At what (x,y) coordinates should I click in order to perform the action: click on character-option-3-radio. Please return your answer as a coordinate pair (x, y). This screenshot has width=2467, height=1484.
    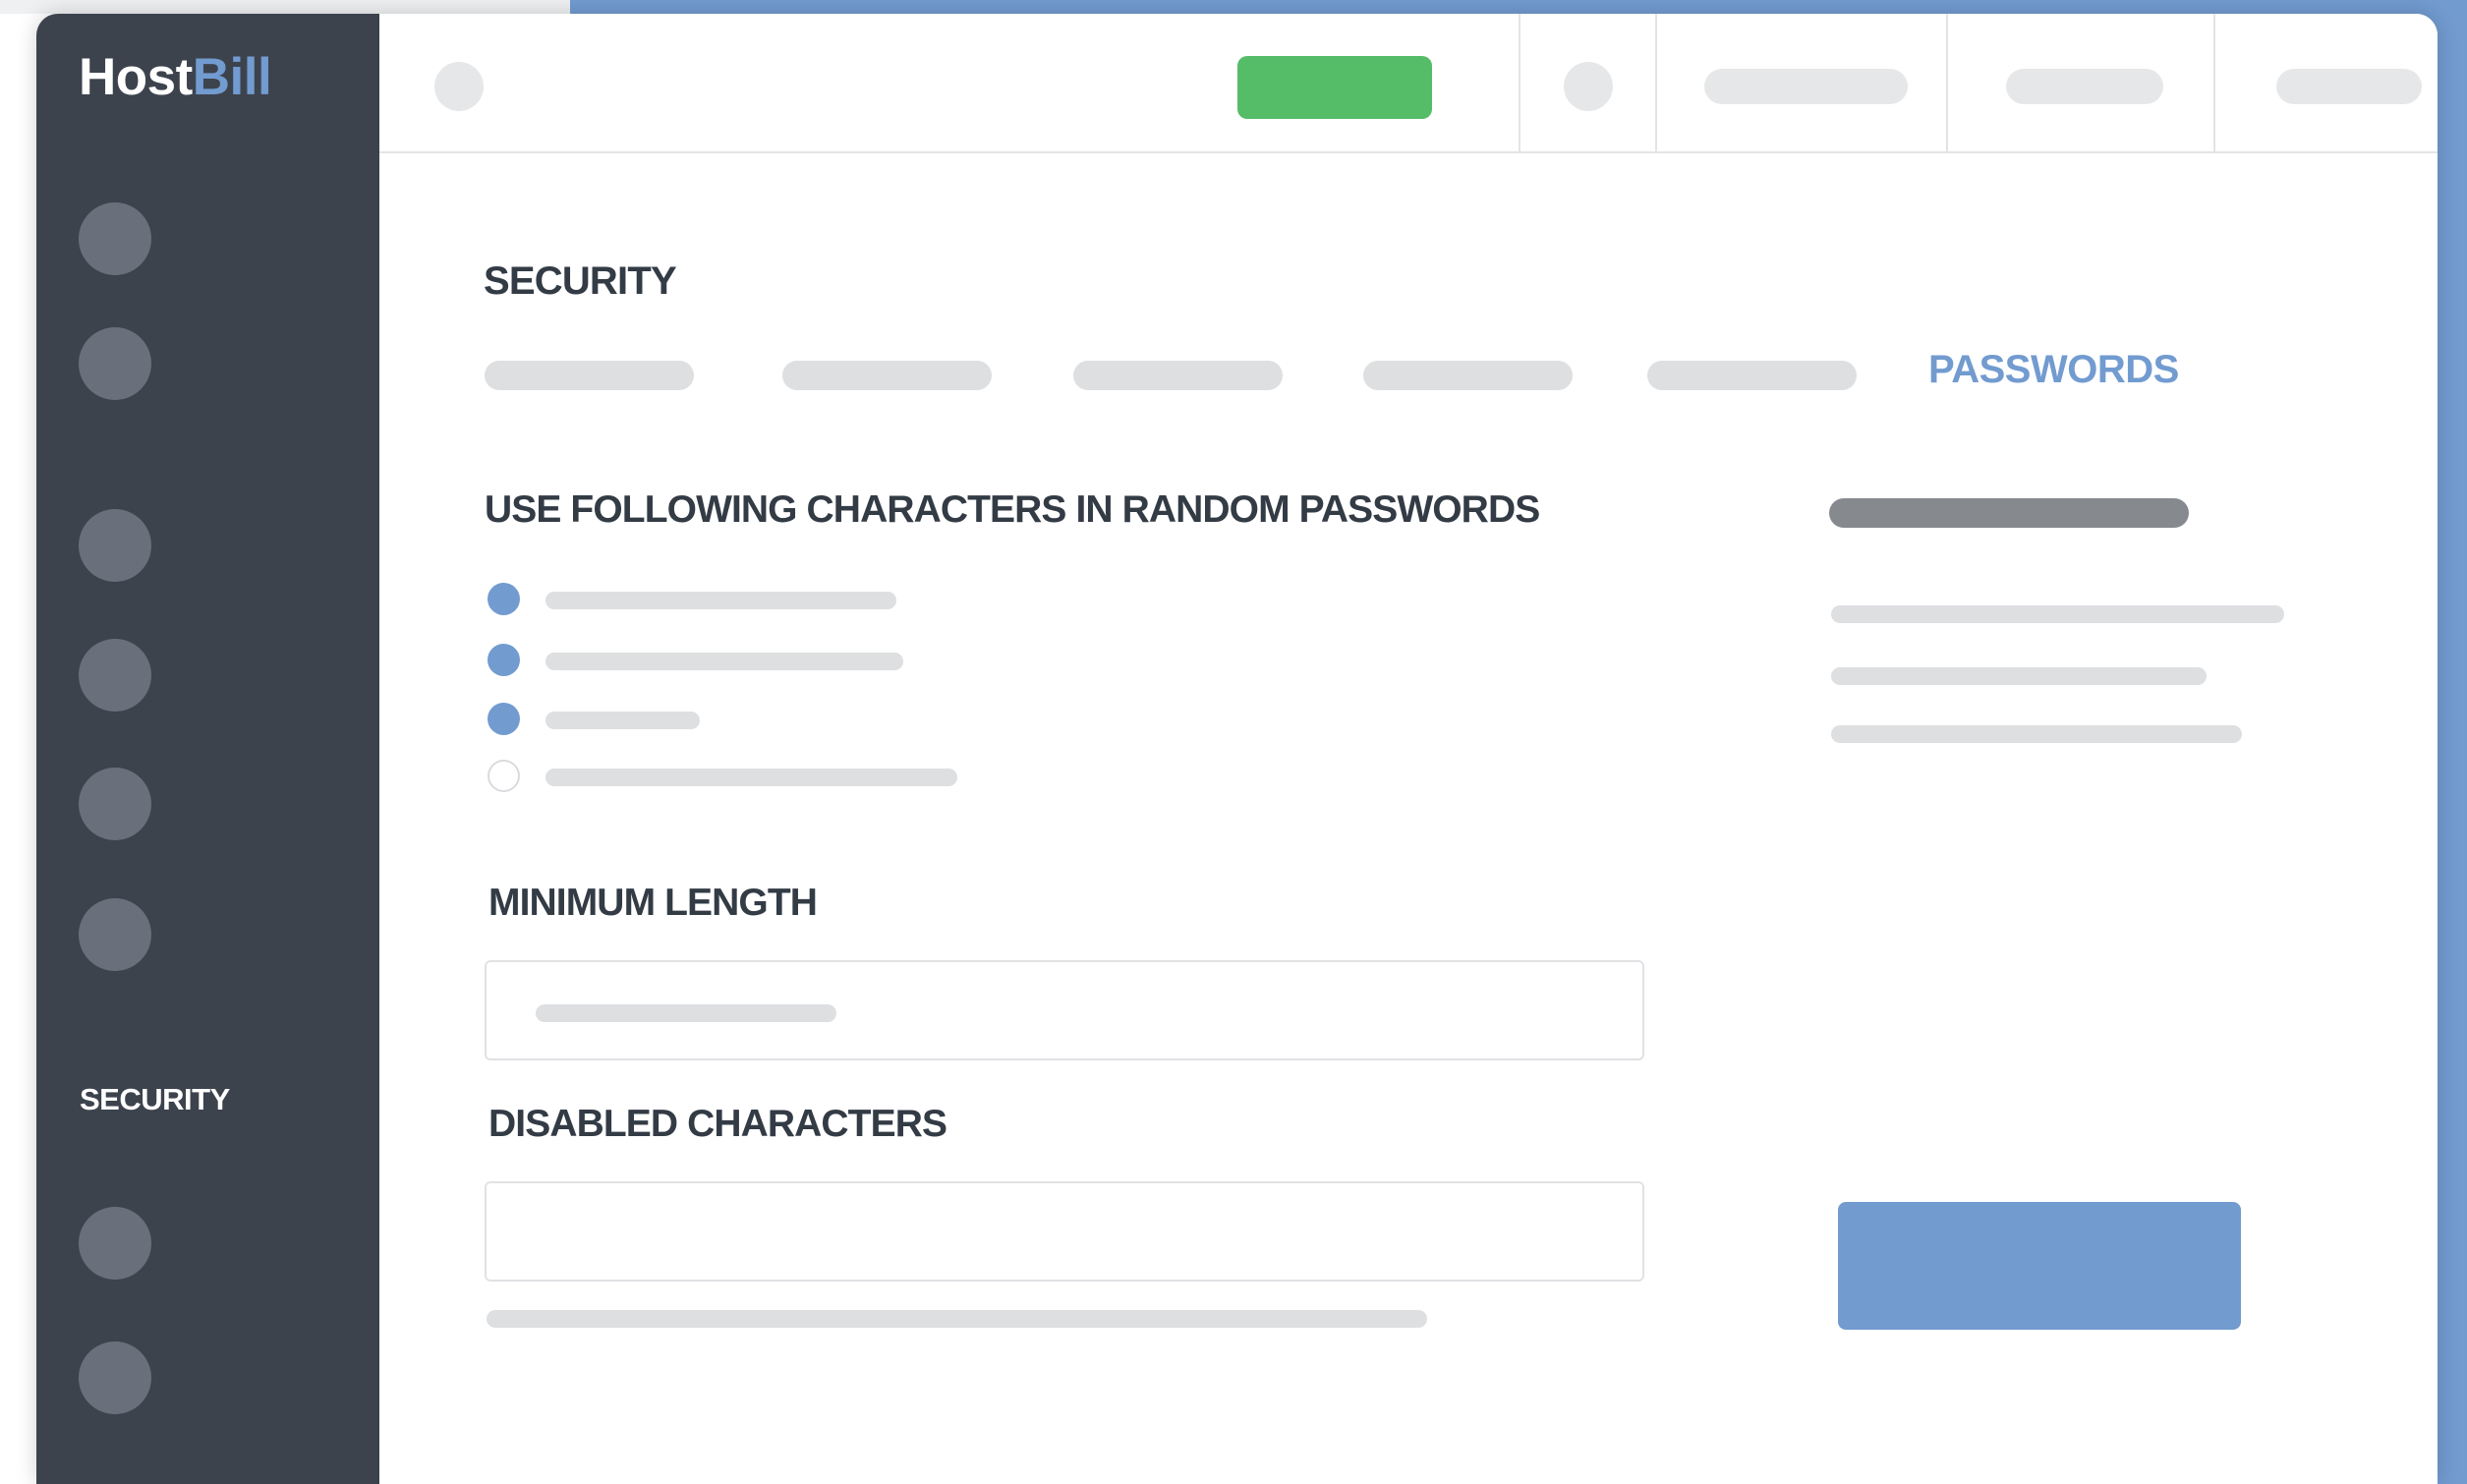
    Looking at the image, I should click on (504, 719).